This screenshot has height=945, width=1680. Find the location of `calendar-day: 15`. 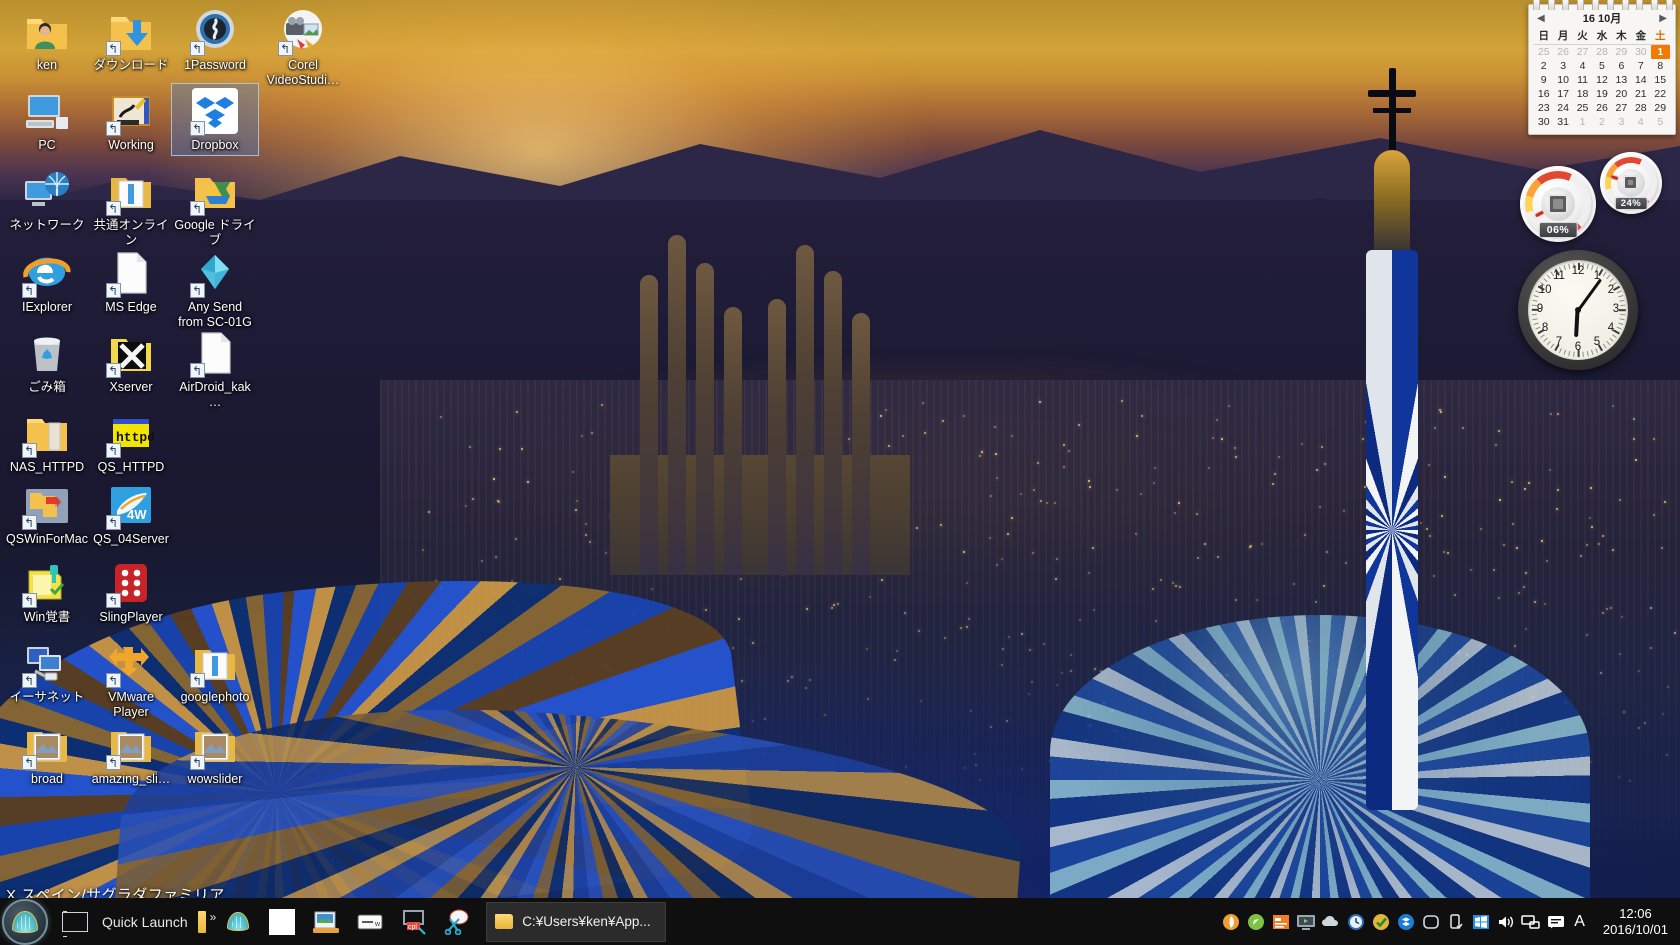

calendar-day: 15 is located at coordinates (1660, 80).